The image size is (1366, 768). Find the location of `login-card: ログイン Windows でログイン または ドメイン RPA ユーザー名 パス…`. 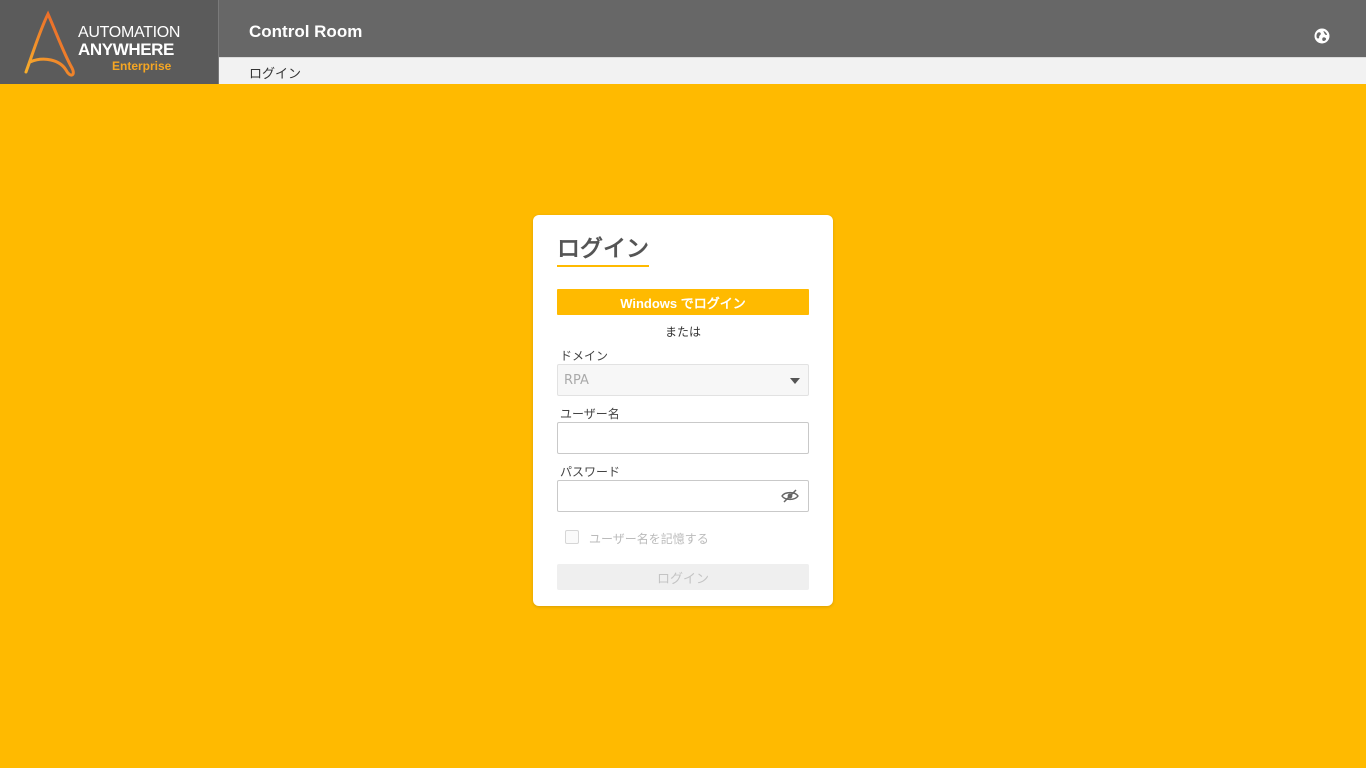

login-card: ログイン Windows でログイン または ドメイン RPA ユーザー名 パス… is located at coordinates (683, 410).